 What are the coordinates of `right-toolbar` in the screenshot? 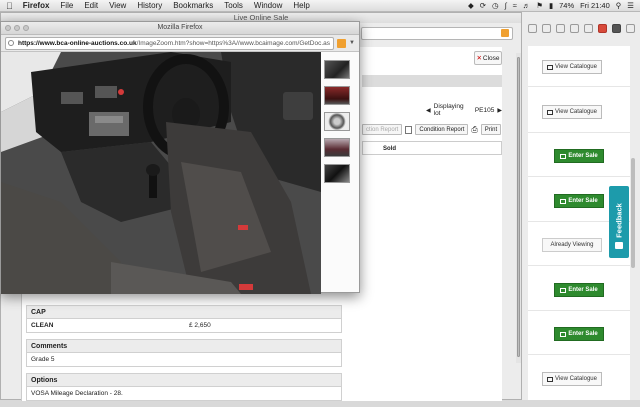 It's located at (581, 28).